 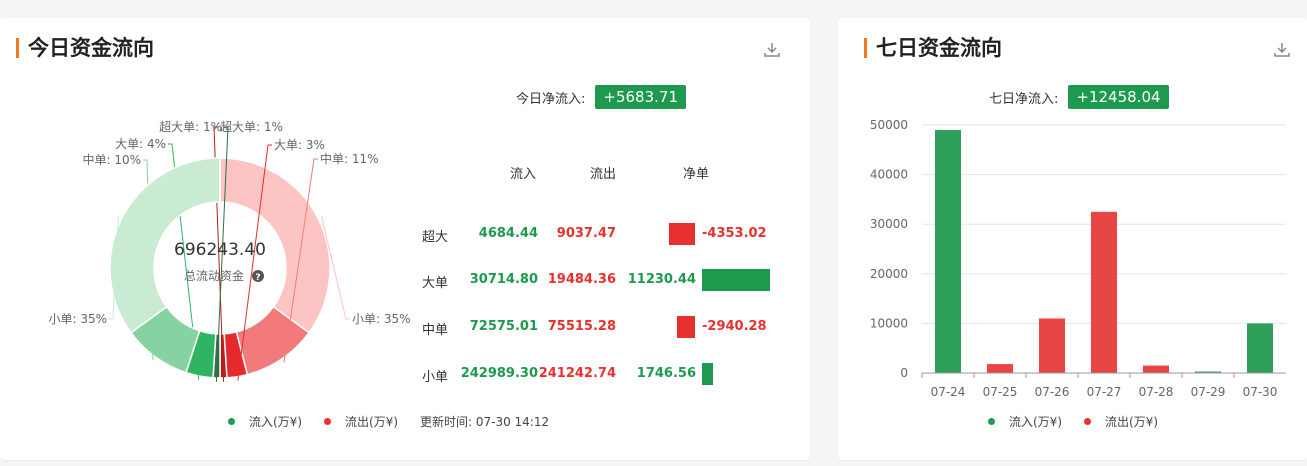 I want to click on flow-row-out: 19484.36, so click(x=581, y=279).